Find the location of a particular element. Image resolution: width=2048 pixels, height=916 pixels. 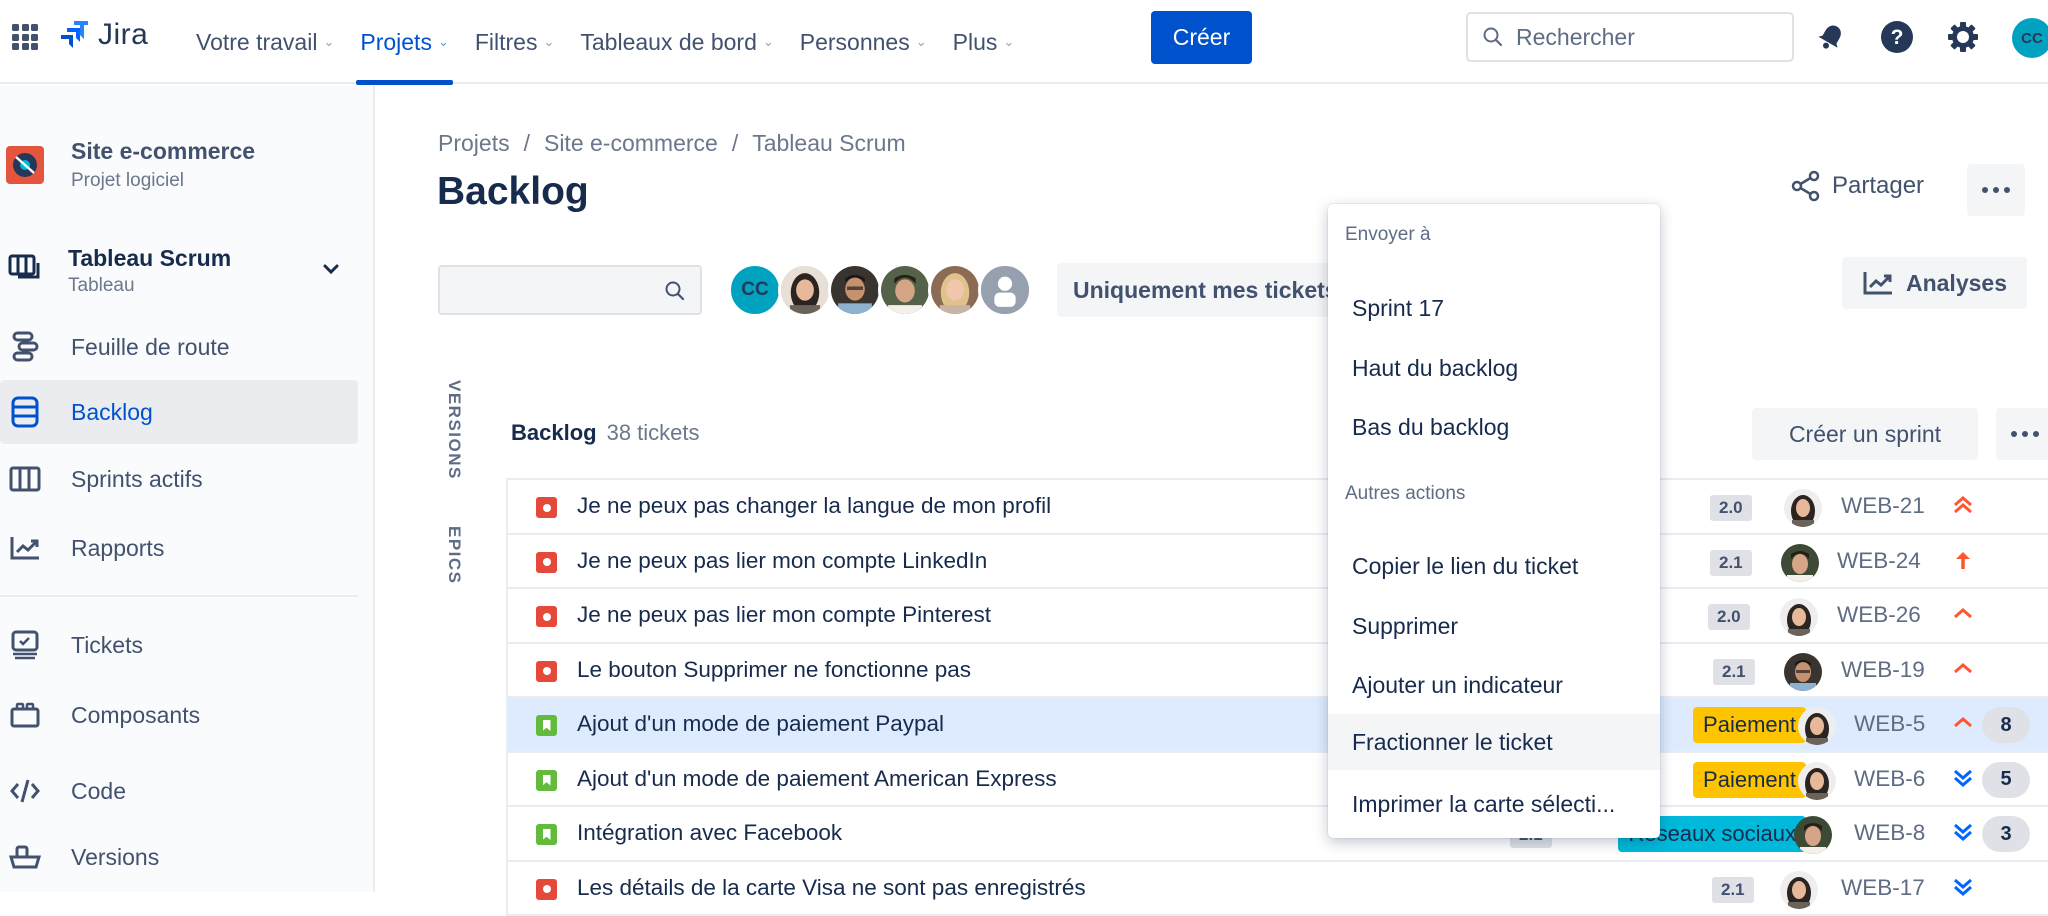

share-label: Partager is located at coordinates (1878, 186).